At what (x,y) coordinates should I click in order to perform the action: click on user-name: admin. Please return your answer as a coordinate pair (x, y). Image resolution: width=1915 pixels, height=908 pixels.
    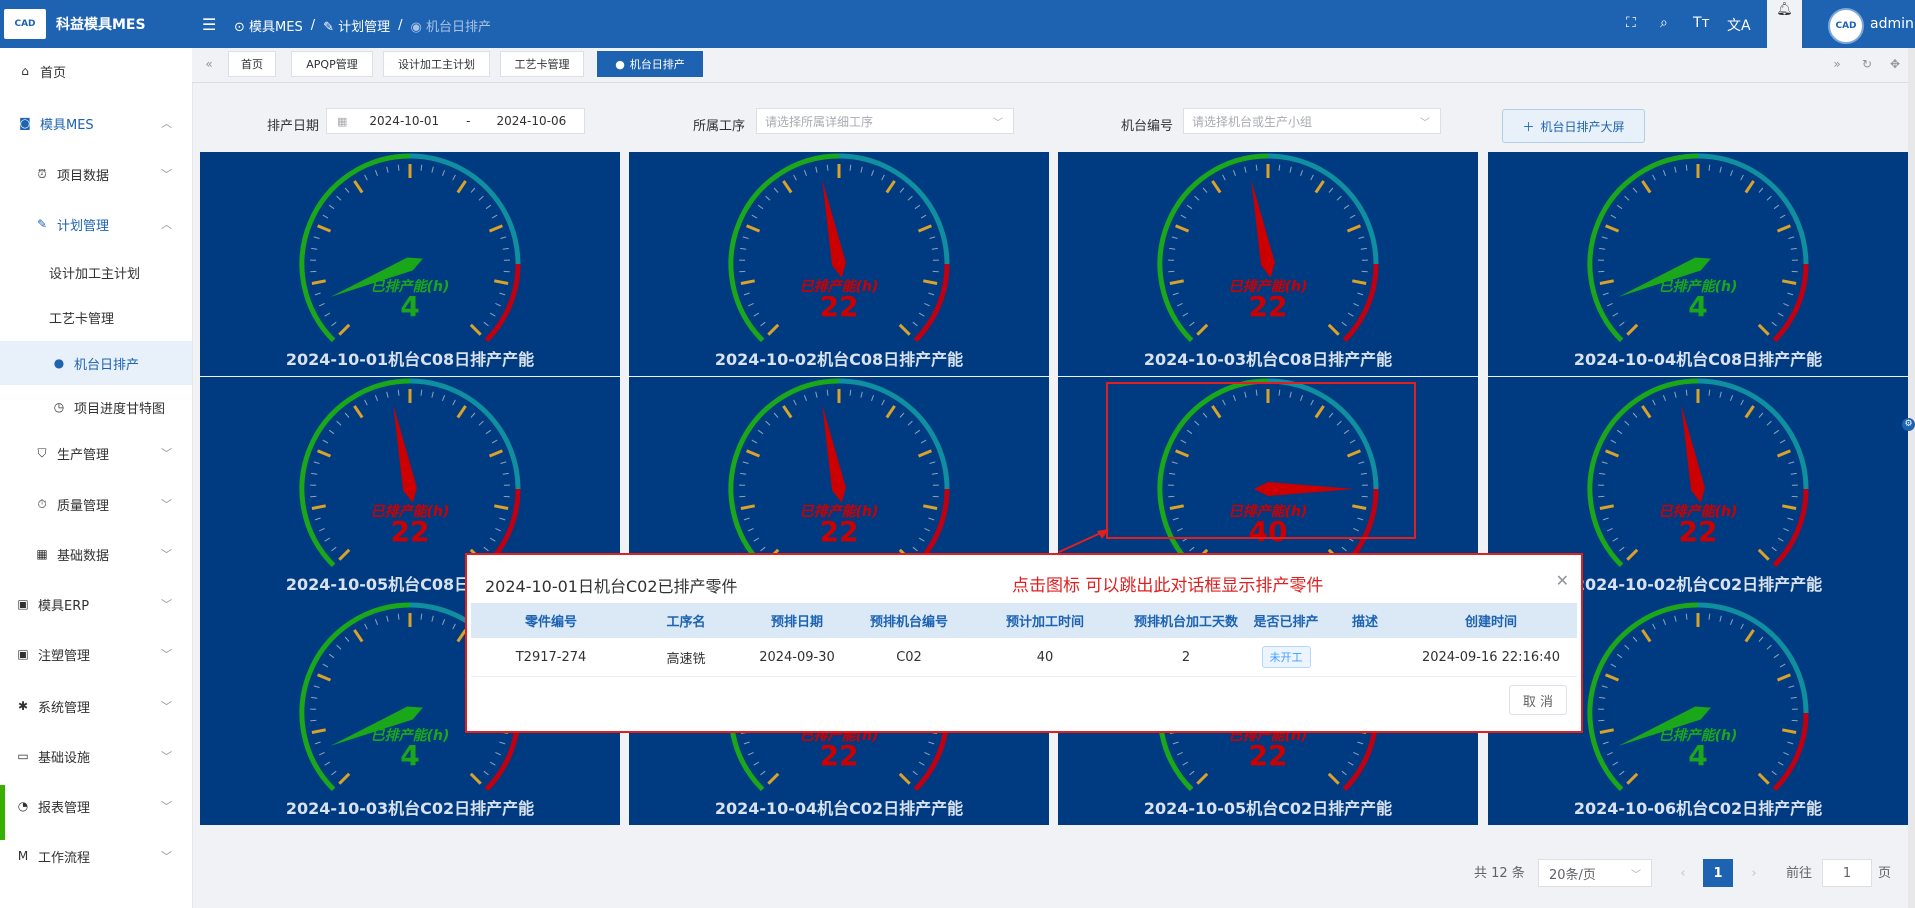
    Looking at the image, I should click on (1892, 24).